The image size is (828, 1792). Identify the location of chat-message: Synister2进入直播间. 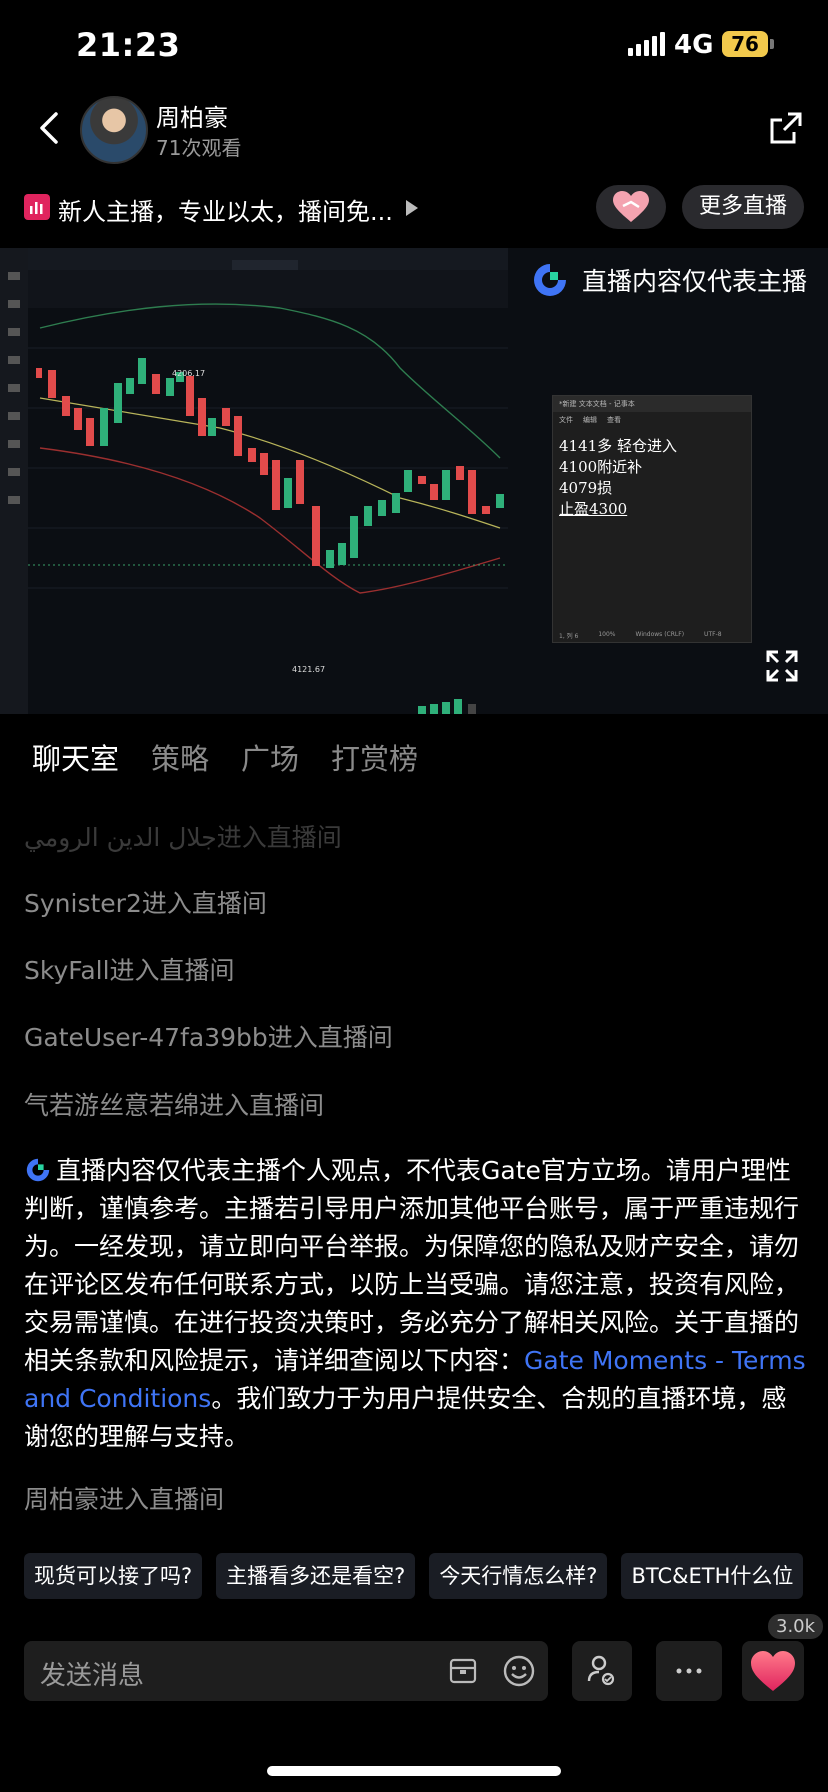
(145, 903).